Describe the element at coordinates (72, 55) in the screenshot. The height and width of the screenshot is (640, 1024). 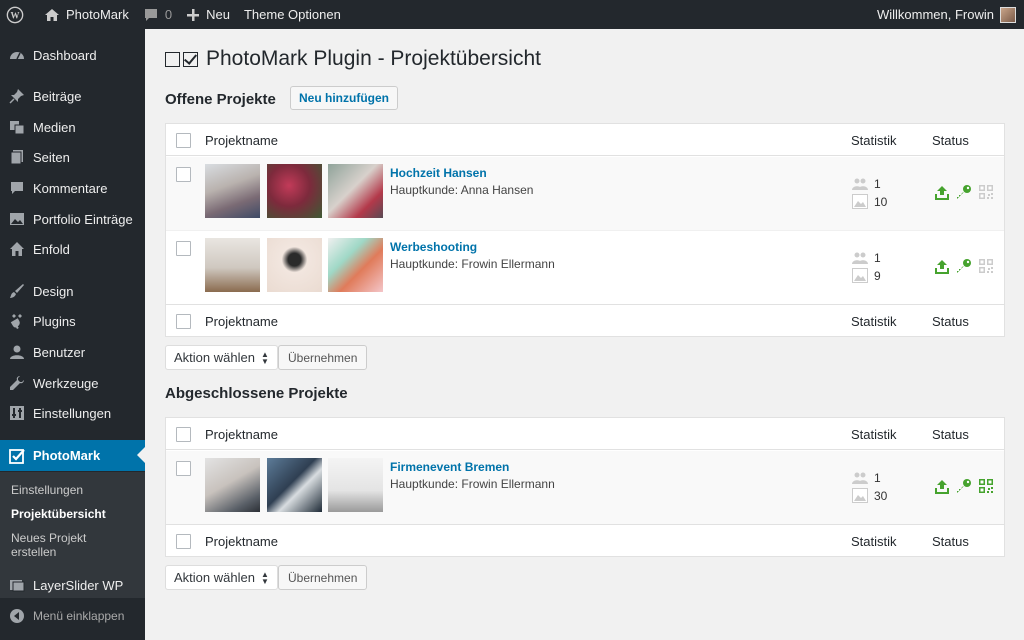
I see `sidebar-item-dashboard: Dashboard` at that location.